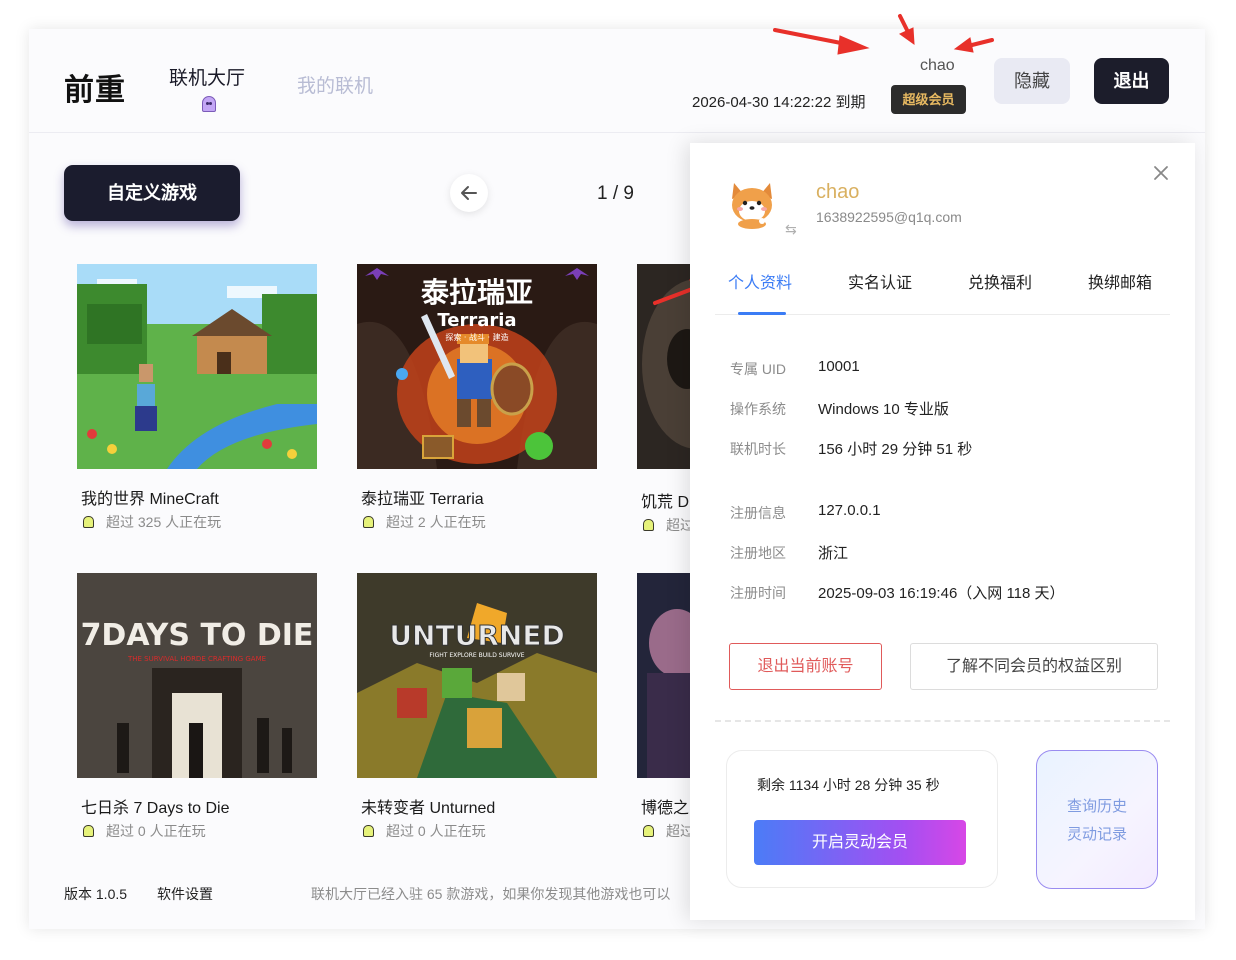  Describe the element at coordinates (860, 842) in the screenshot. I see `open-vip-button: 开启灵动会员` at that location.